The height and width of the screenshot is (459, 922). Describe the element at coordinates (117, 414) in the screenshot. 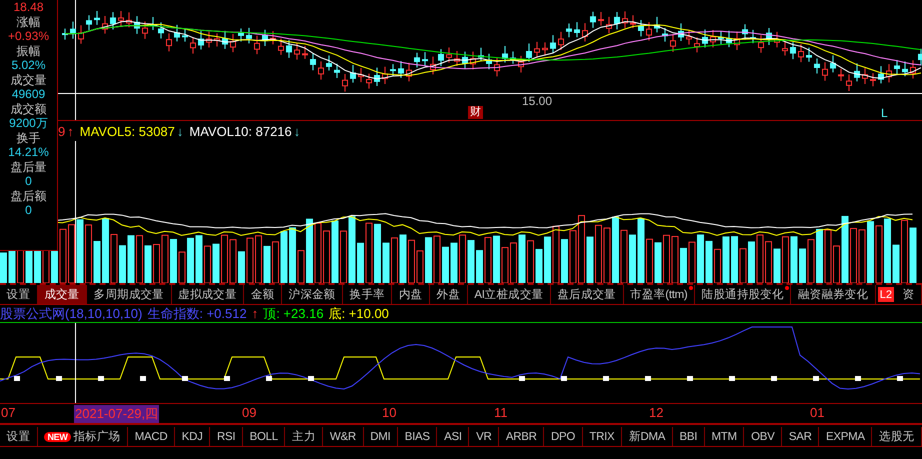

I see `cursor-date: 2021-07-29,四` at that location.